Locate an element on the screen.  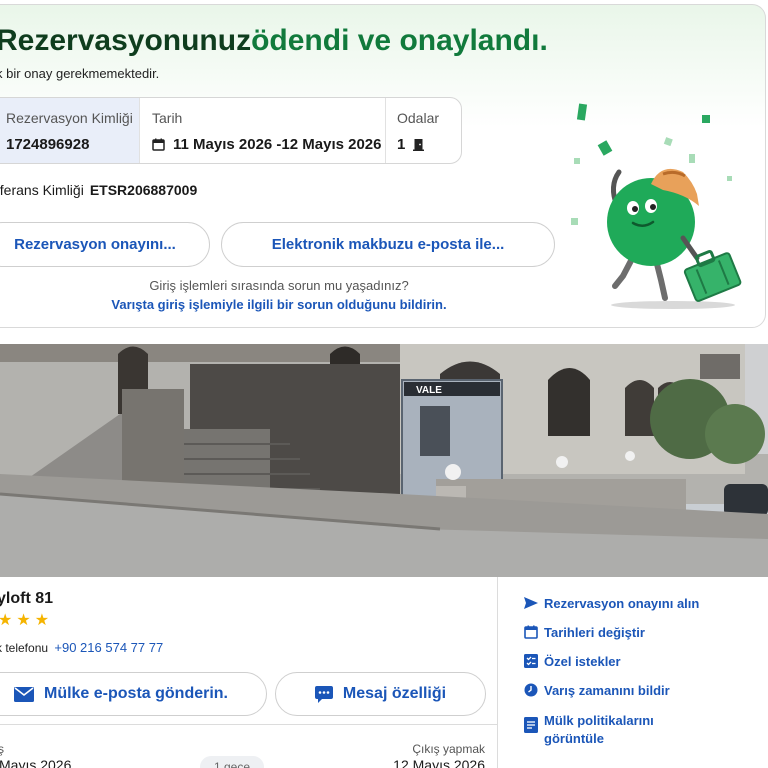
confirmation-subline: k bir onay gerekmemektedir. is located at coordinates (80, 73).